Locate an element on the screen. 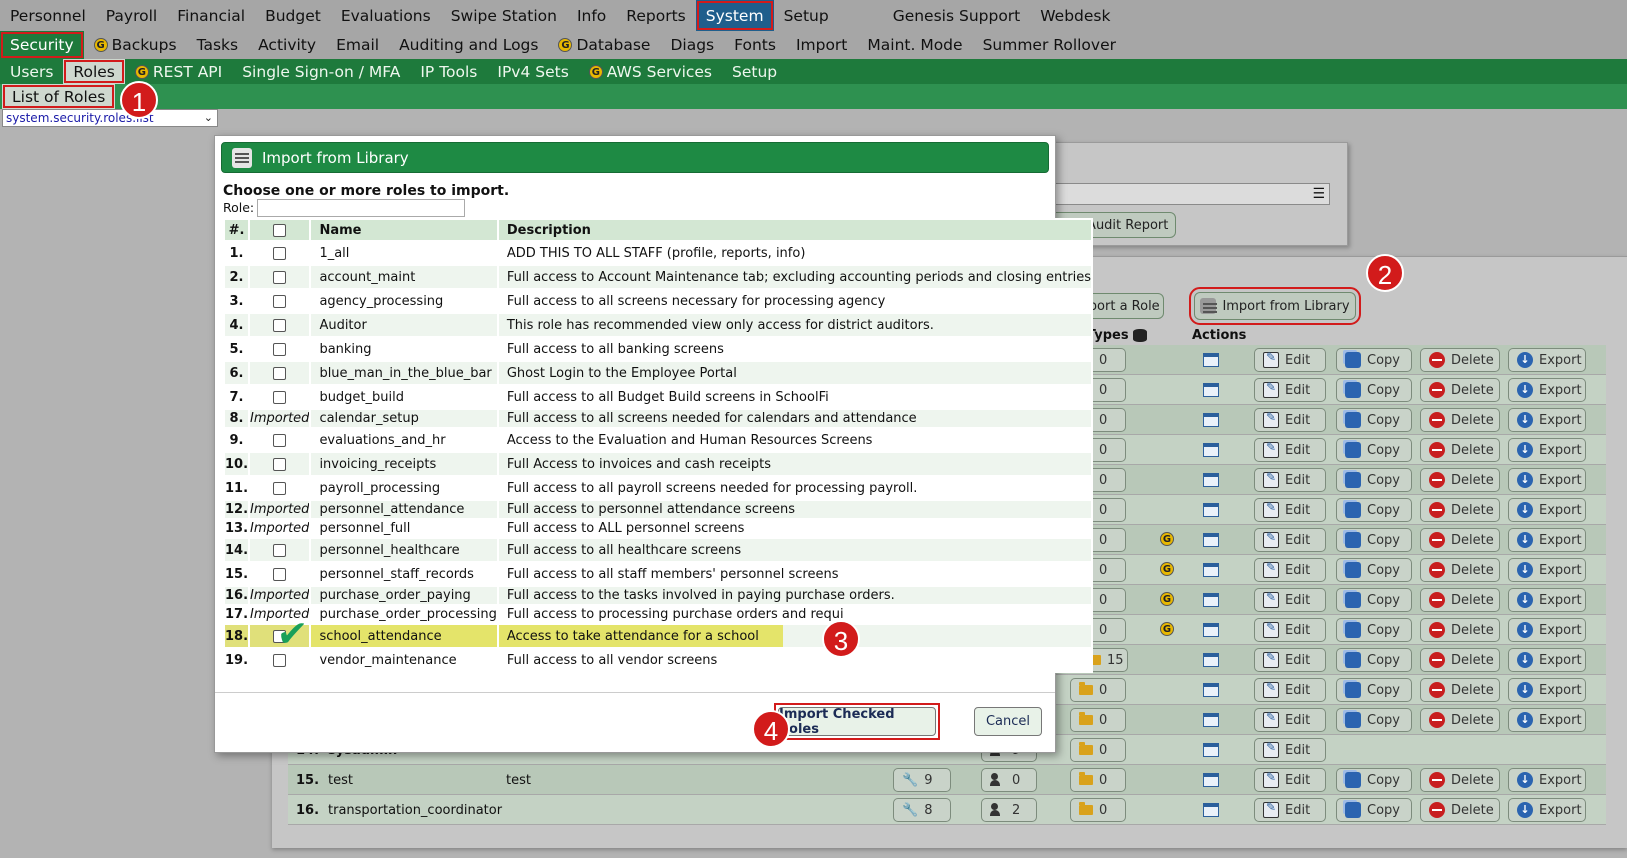 The width and height of the screenshot is (1627, 858). menu-info: Info is located at coordinates (591, 15).